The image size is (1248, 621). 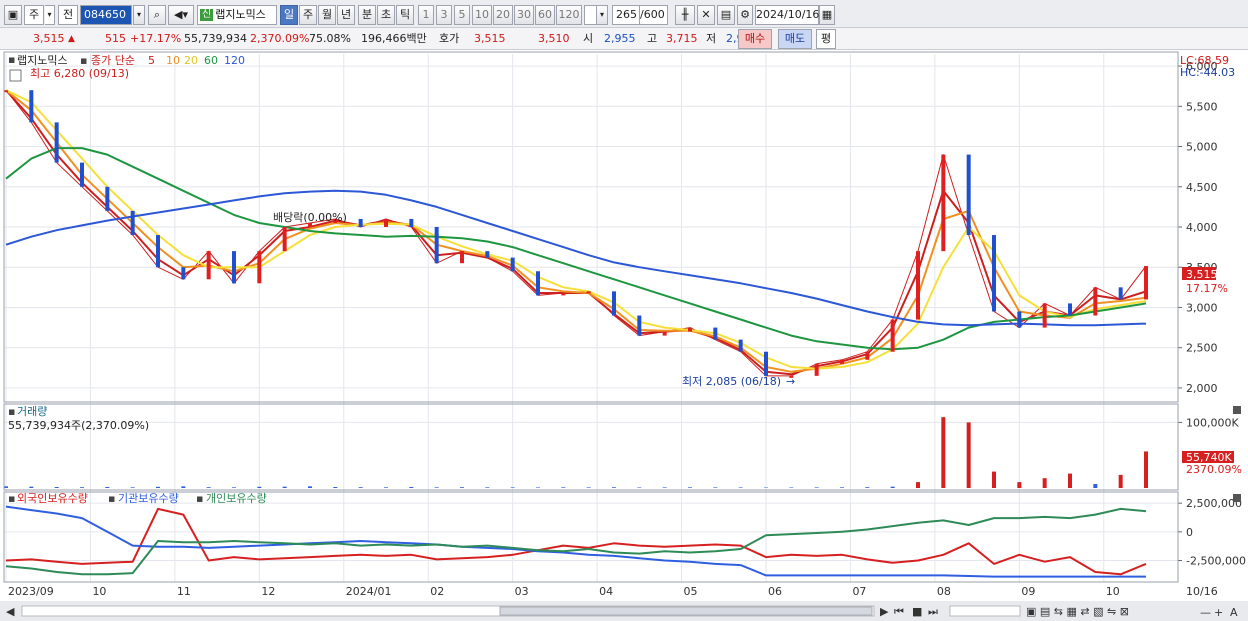 What do you see at coordinates (706, 15) in the screenshot?
I see `cross-line-icon: ✕` at bounding box center [706, 15].